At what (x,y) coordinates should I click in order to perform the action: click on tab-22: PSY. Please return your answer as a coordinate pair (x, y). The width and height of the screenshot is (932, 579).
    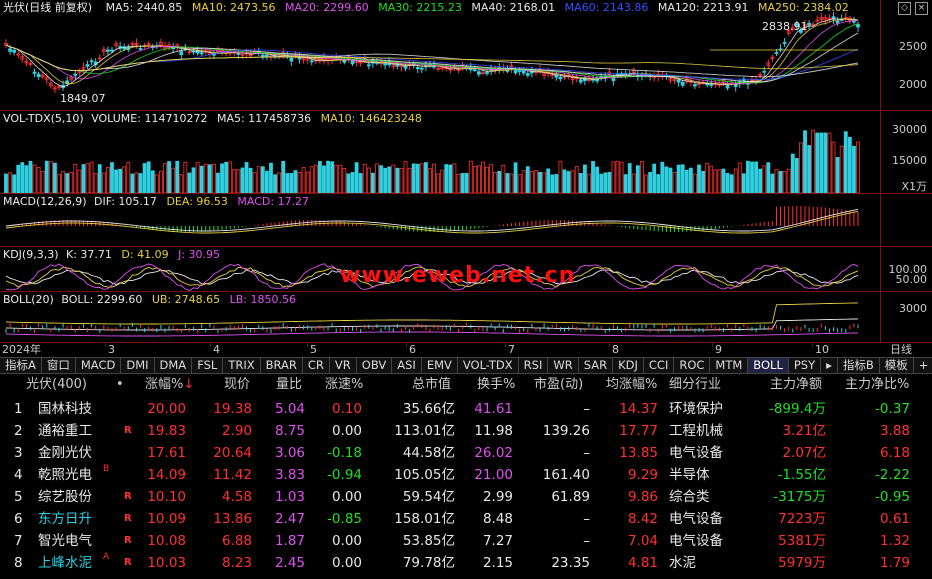
    Looking at the image, I should click on (805, 365).